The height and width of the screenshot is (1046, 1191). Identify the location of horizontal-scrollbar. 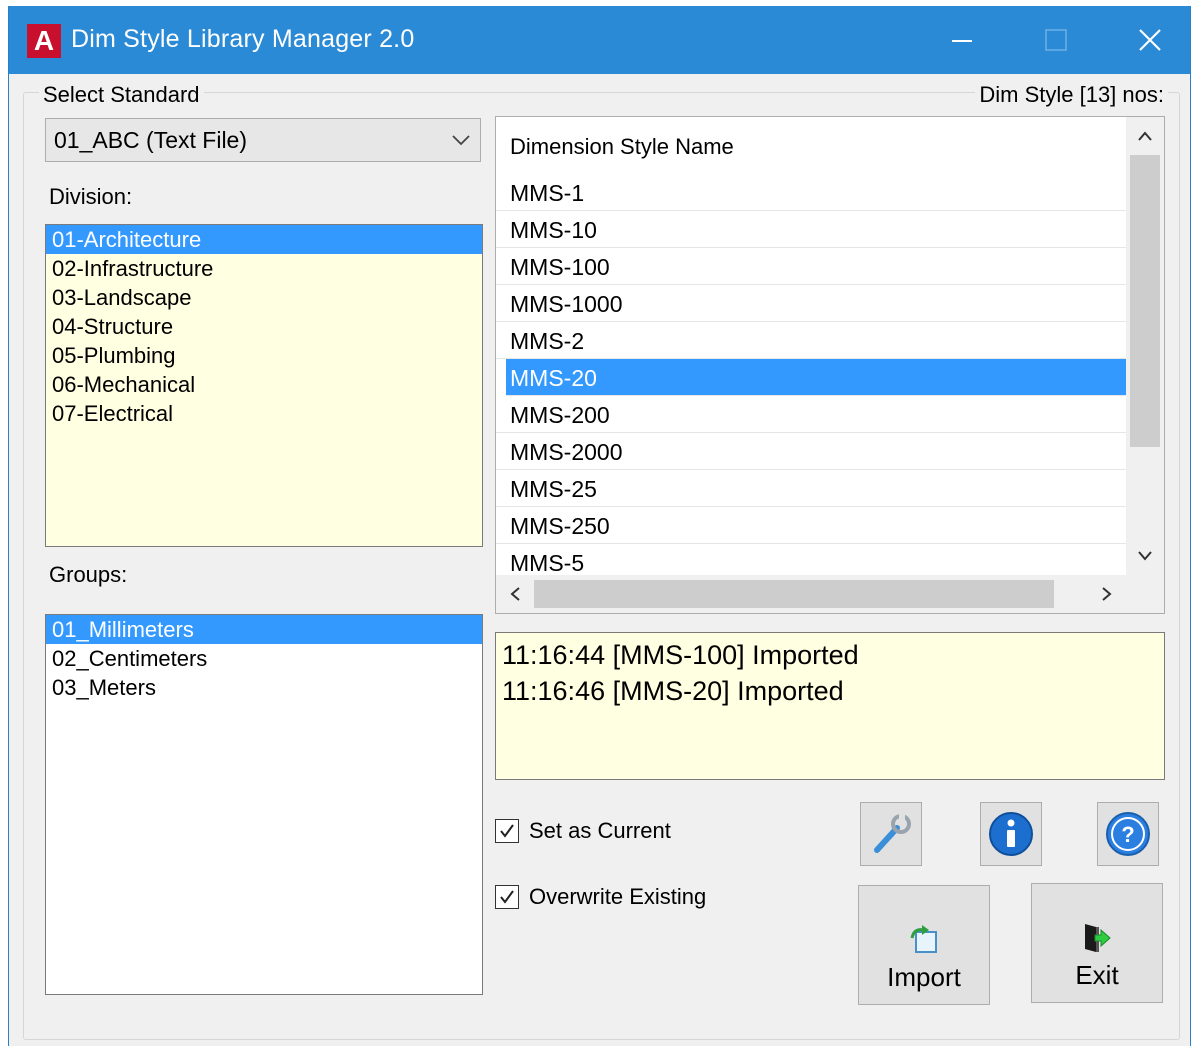
(830, 594).